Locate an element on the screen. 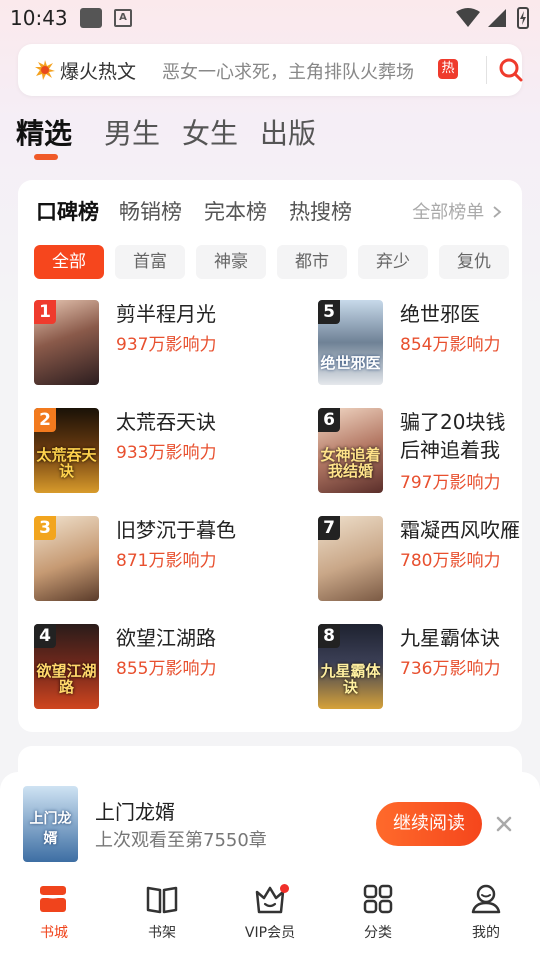  search-bar: 爆火热文 恶女一心求死，主角排队火葬场 热 is located at coordinates (271, 70).